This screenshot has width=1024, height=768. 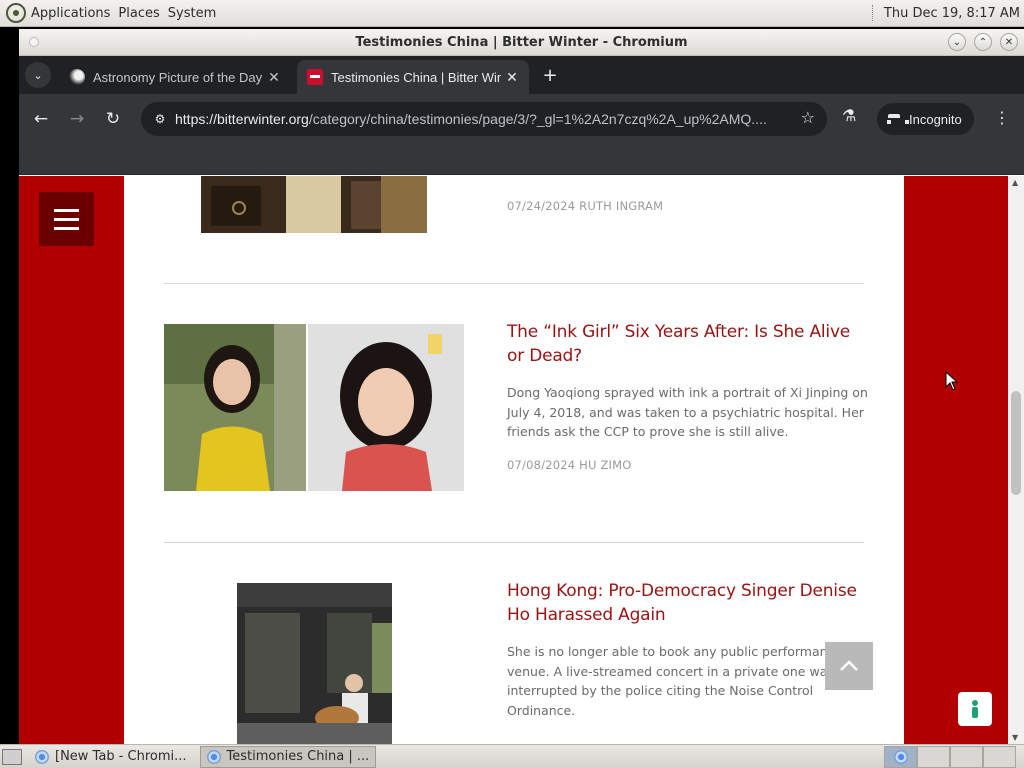 I want to click on maximize-button: ⌃, so click(x=983, y=42).